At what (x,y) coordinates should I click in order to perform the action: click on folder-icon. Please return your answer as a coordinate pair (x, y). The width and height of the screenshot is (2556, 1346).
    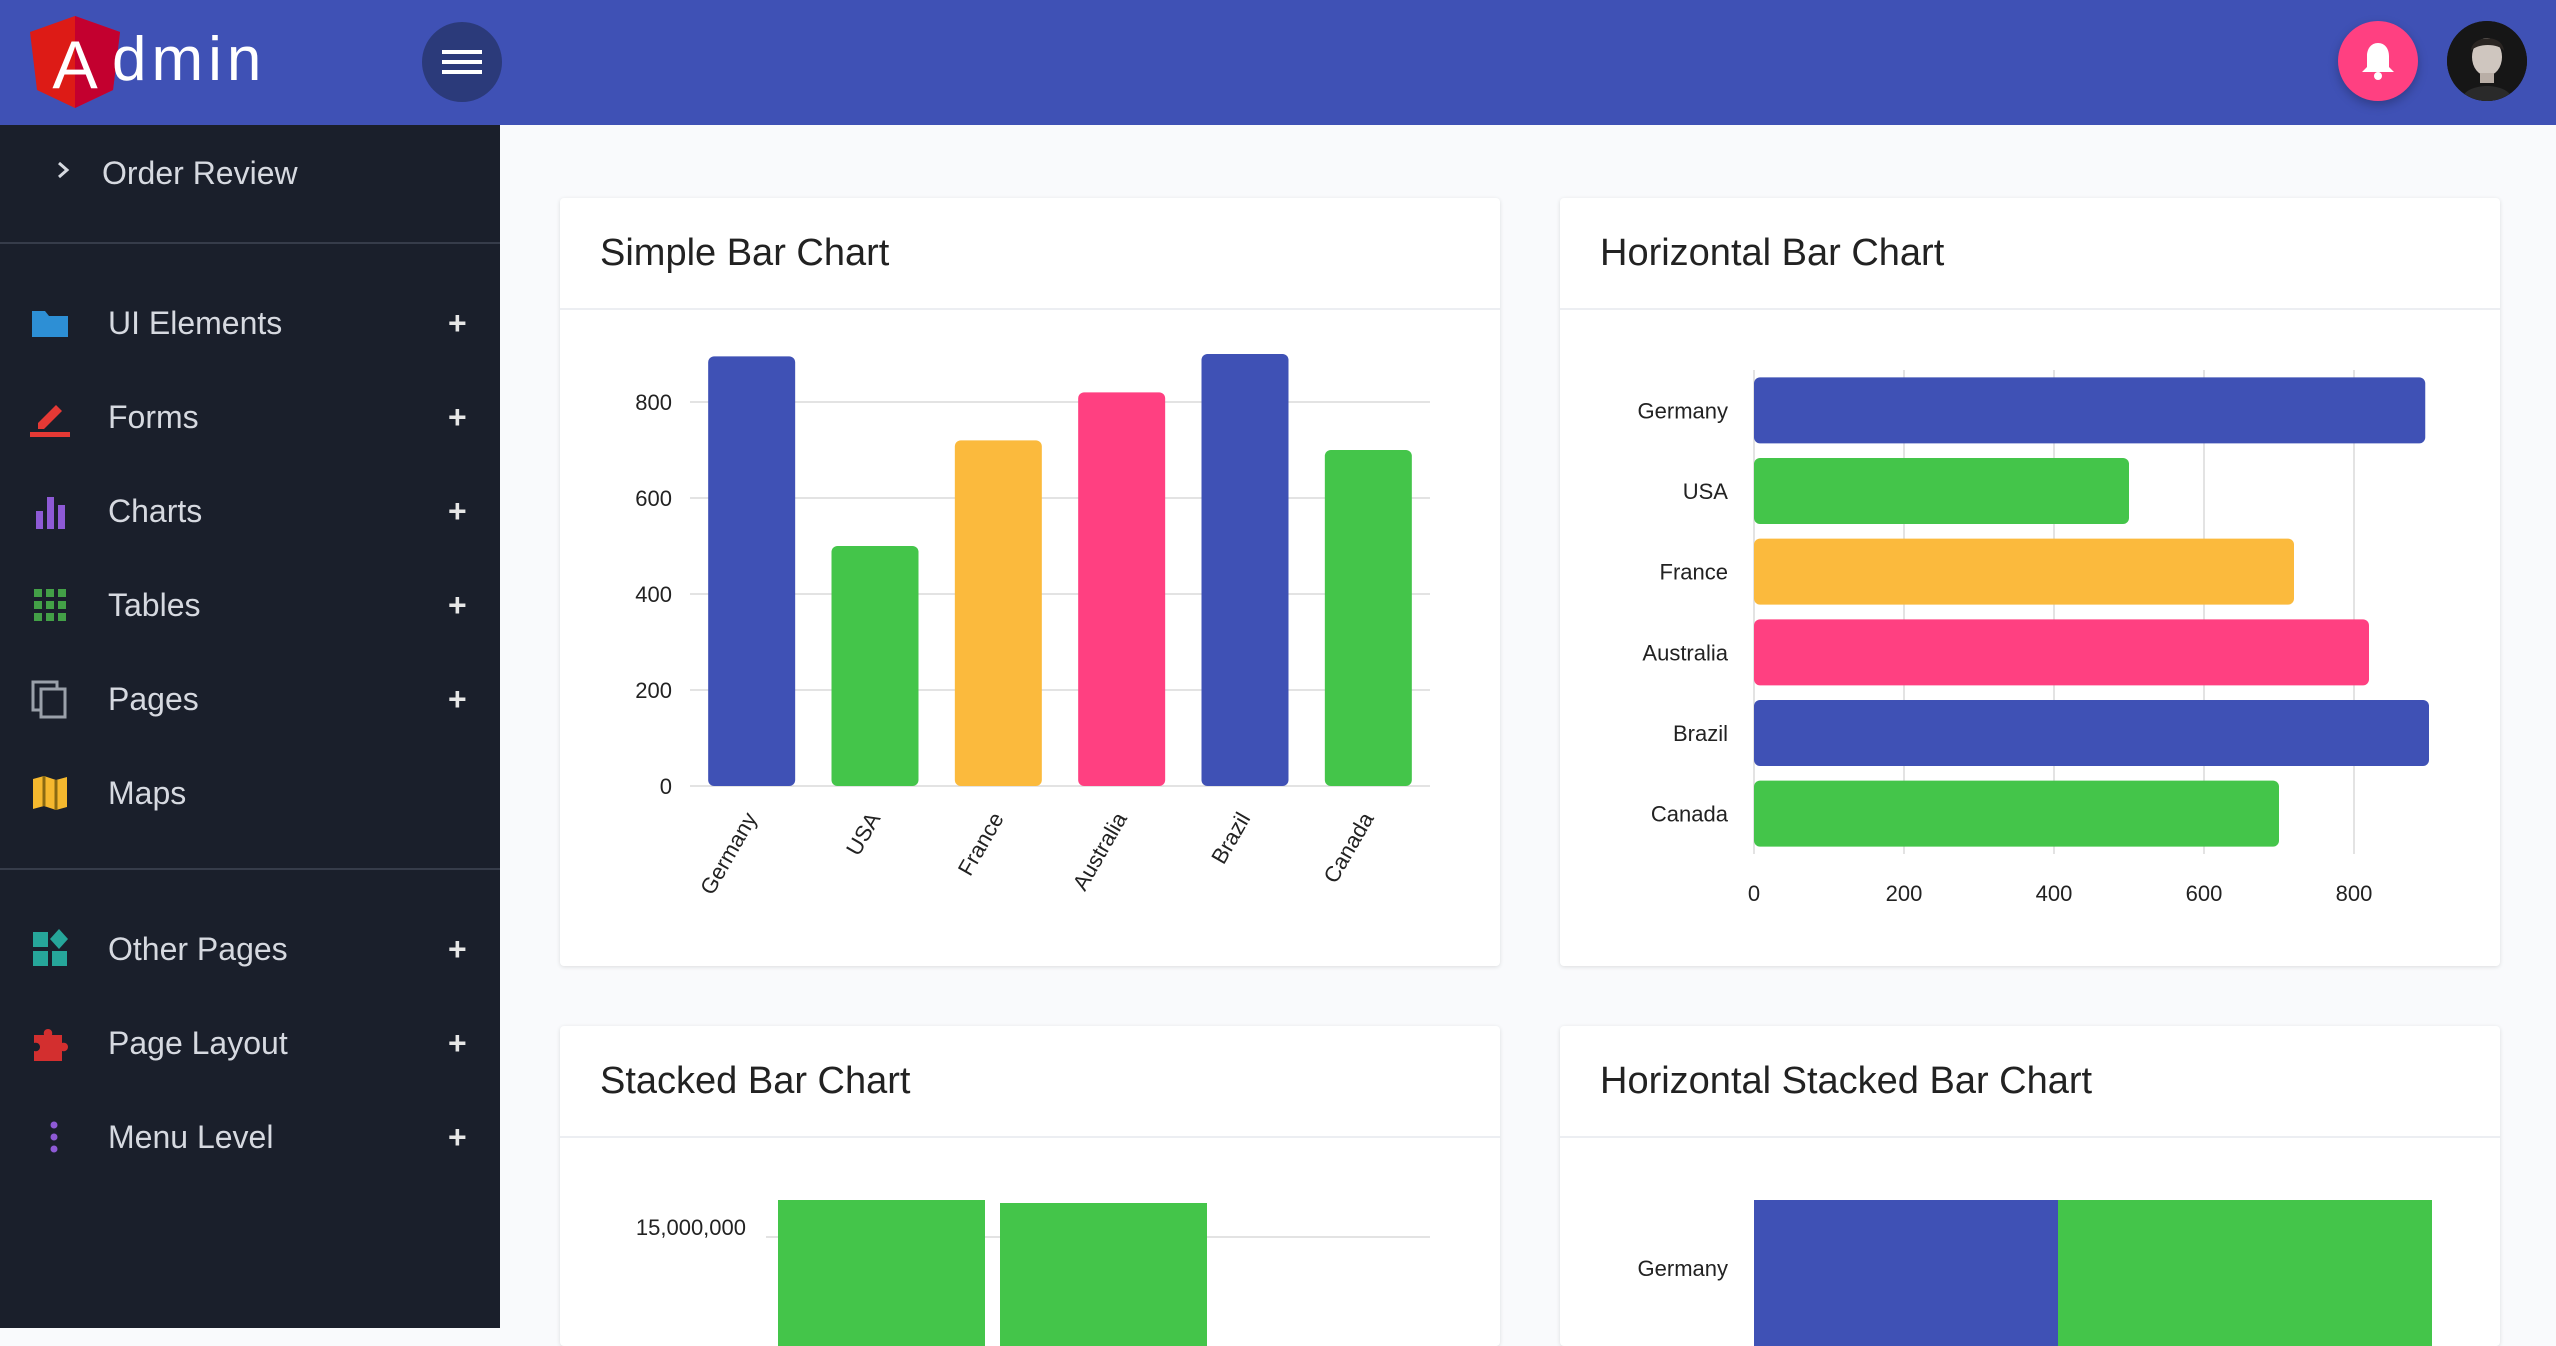
    Looking at the image, I should click on (50, 324).